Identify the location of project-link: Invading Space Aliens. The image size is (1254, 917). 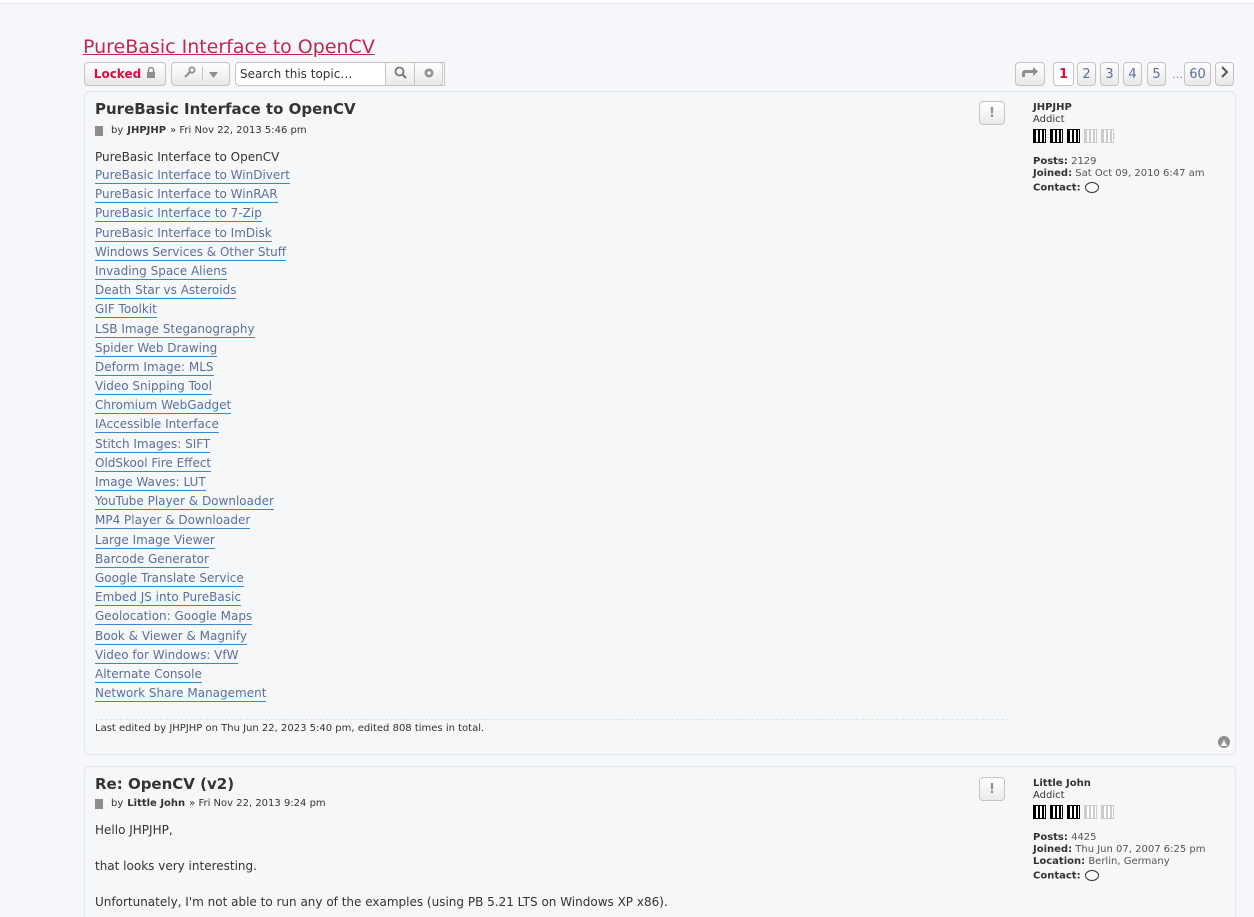
(192, 273).